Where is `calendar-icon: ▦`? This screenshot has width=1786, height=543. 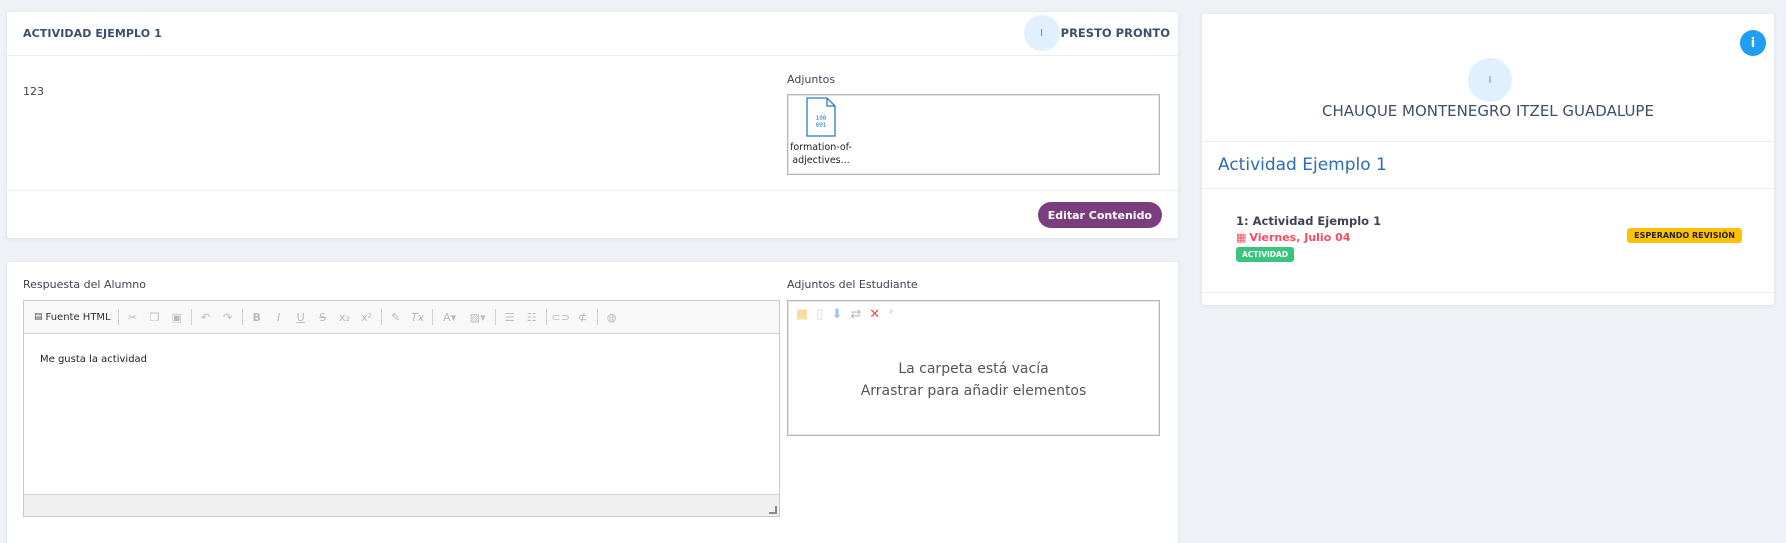
calendar-icon: ▦ is located at coordinates (1241, 237).